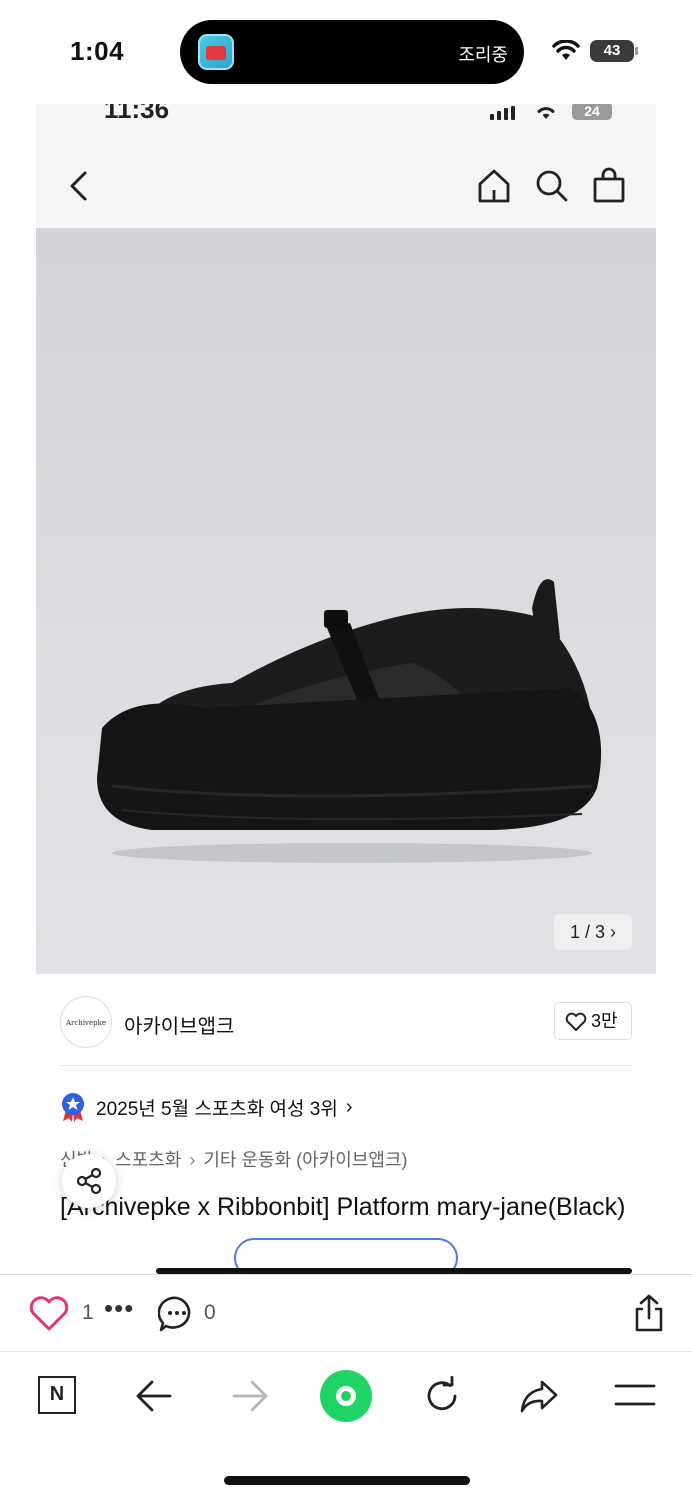  Describe the element at coordinates (86, 1022) in the screenshot. I see `seller-logo: Archivepke` at that location.